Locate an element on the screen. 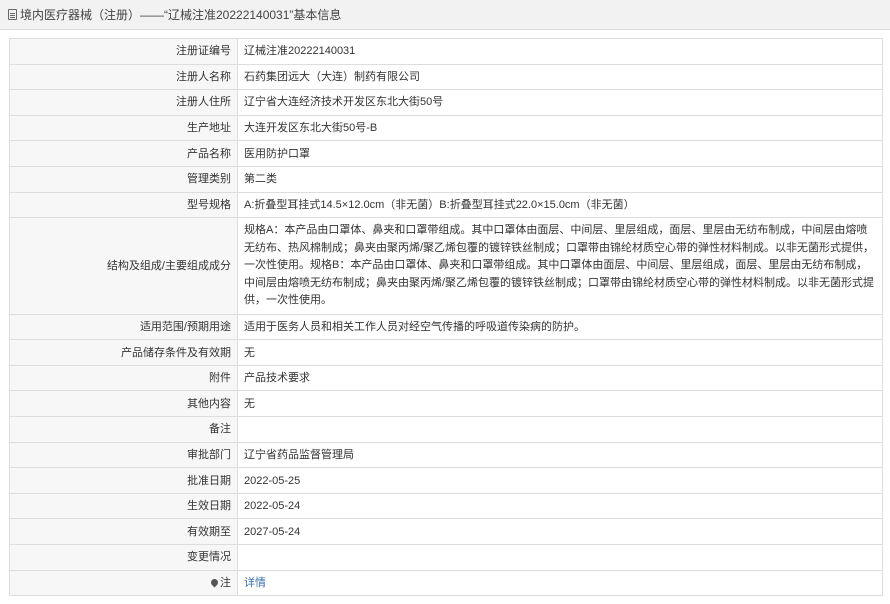  row-label: 批准日期 is located at coordinates (123, 480).